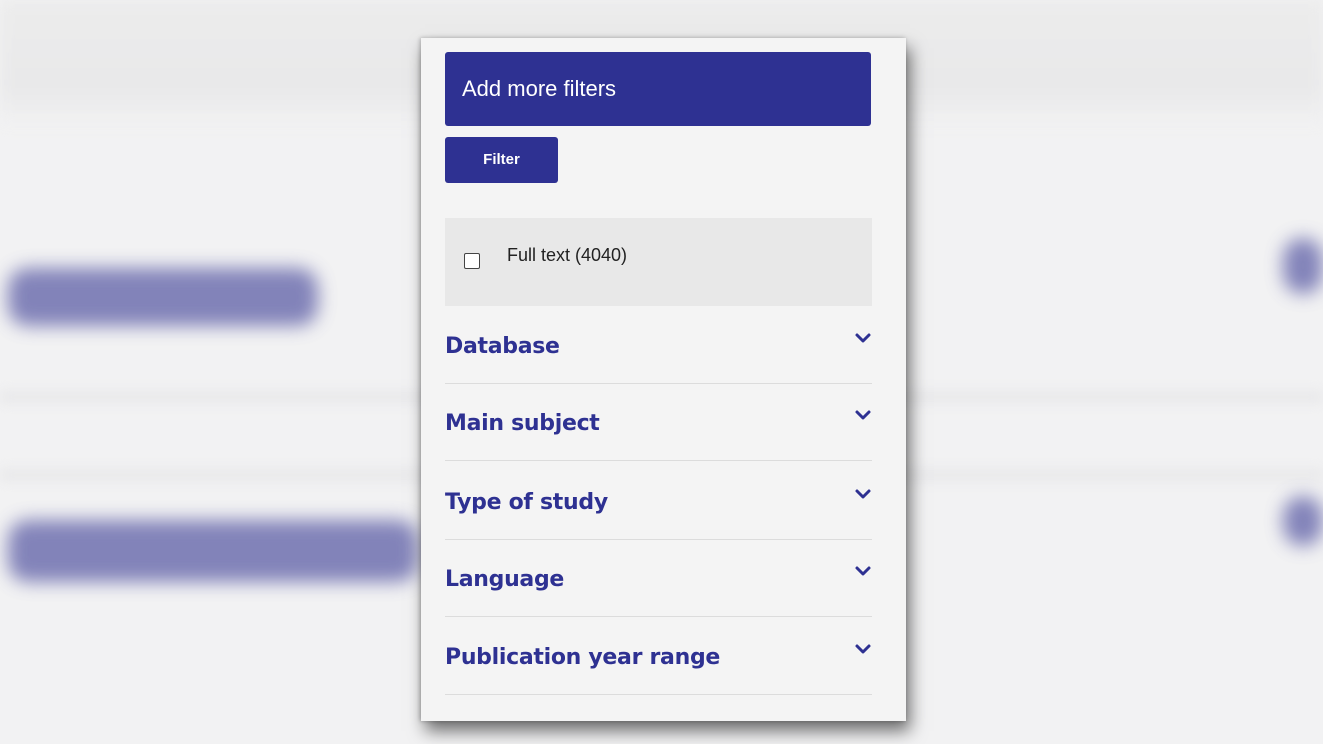 The height and width of the screenshot is (744, 1323). Describe the element at coordinates (472, 261) in the screenshot. I see `full-text-checkbox` at that location.